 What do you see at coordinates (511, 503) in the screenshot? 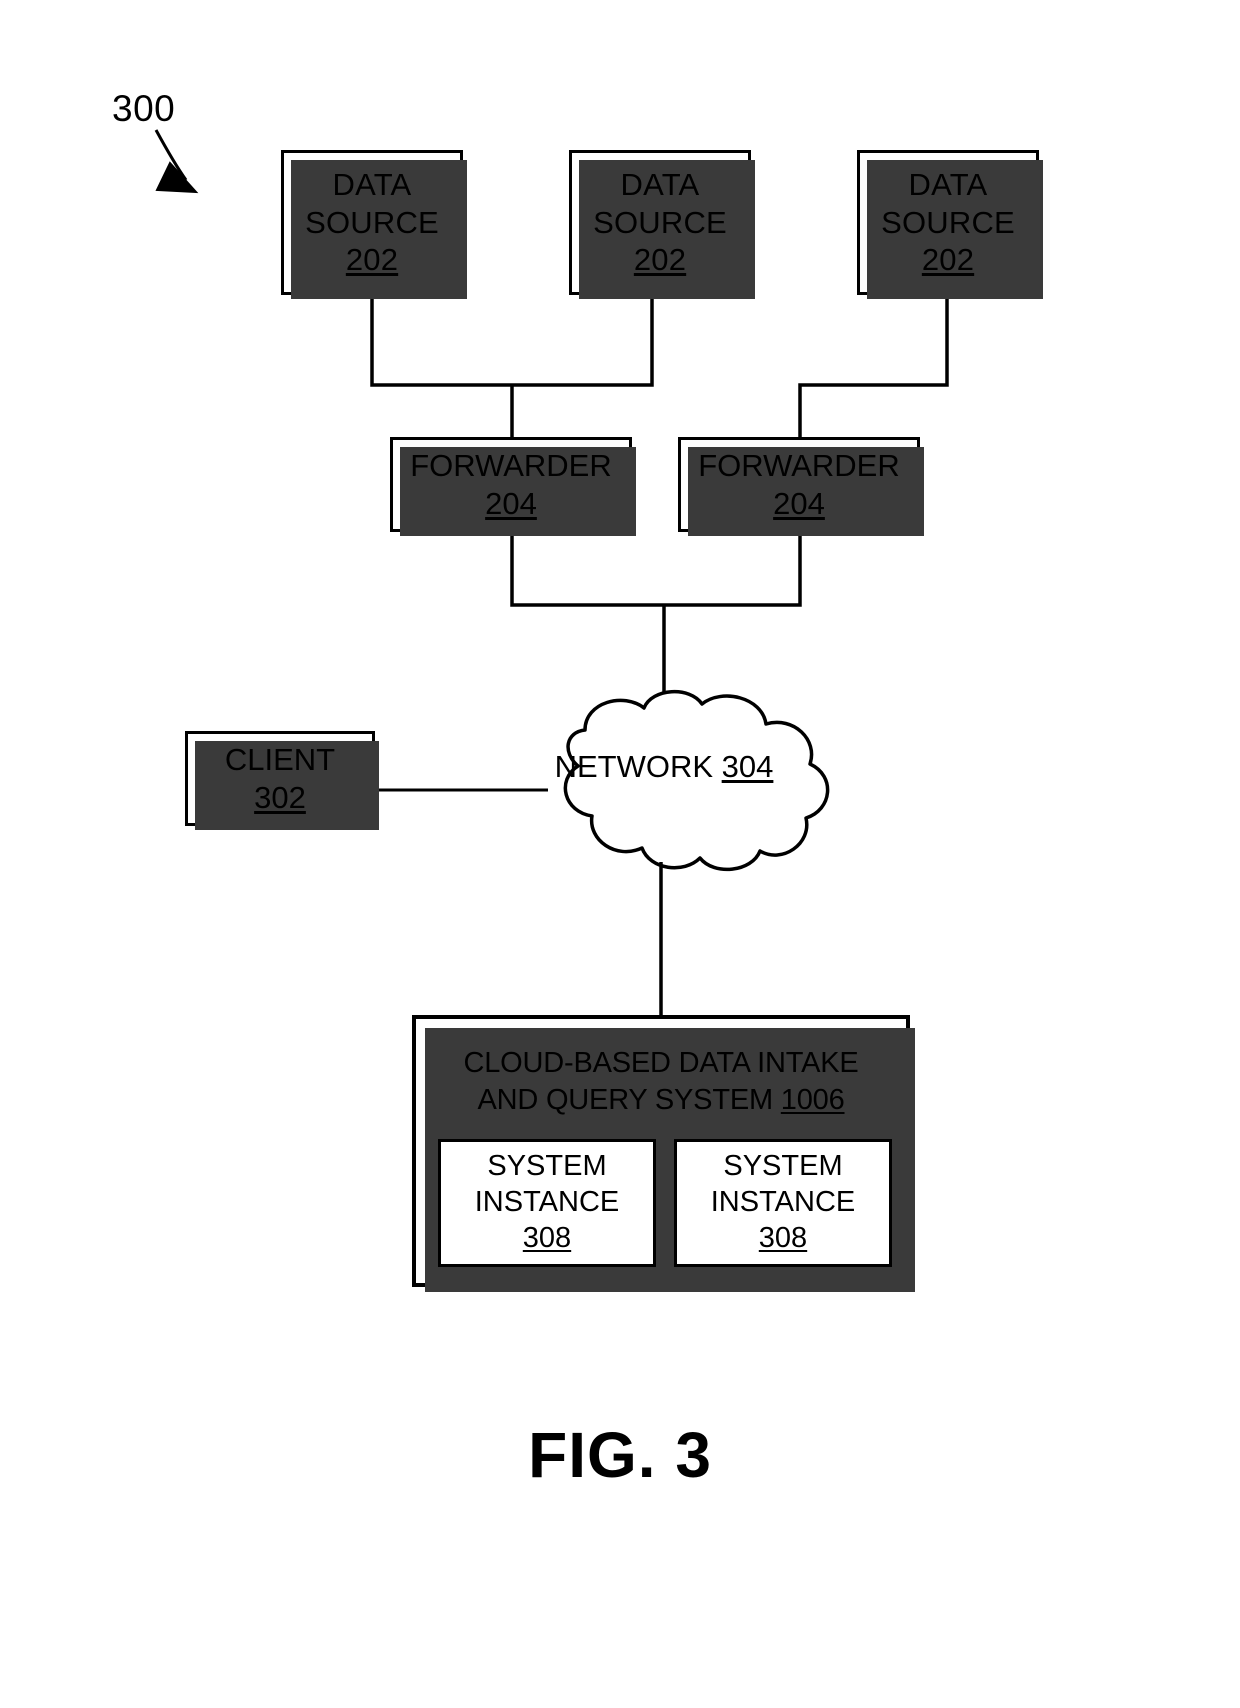
I see `forwarder-ref-1: 204` at bounding box center [511, 503].